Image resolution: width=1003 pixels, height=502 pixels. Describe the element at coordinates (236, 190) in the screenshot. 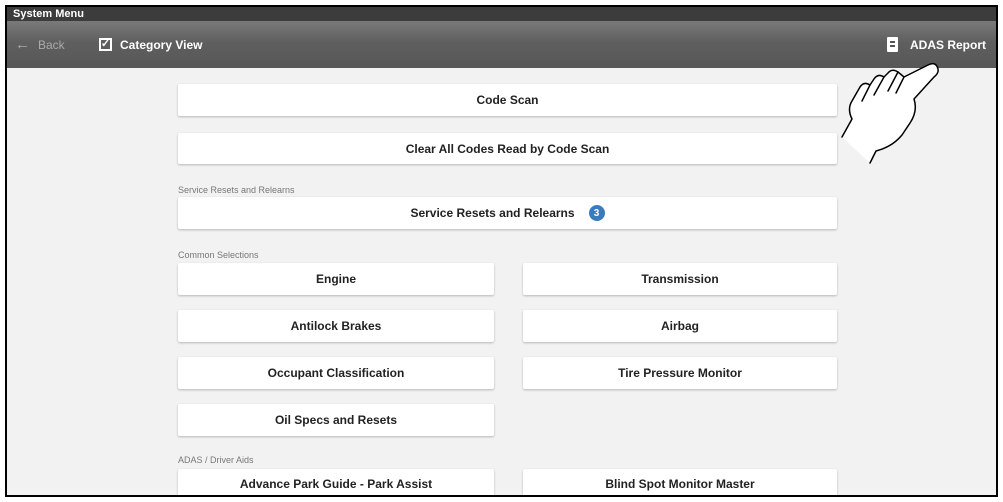

I see `service-section-title: Service Resets and Relearns` at that location.